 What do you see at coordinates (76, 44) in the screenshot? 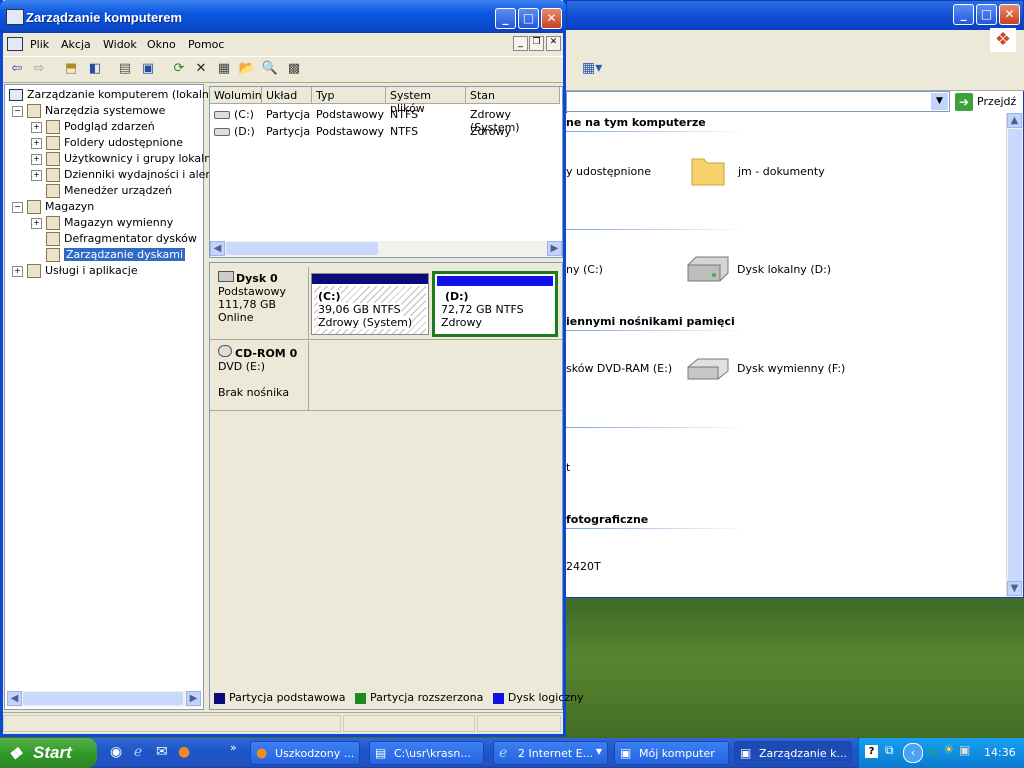
I see `menu-action: Akcja` at bounding box center [76, 44].